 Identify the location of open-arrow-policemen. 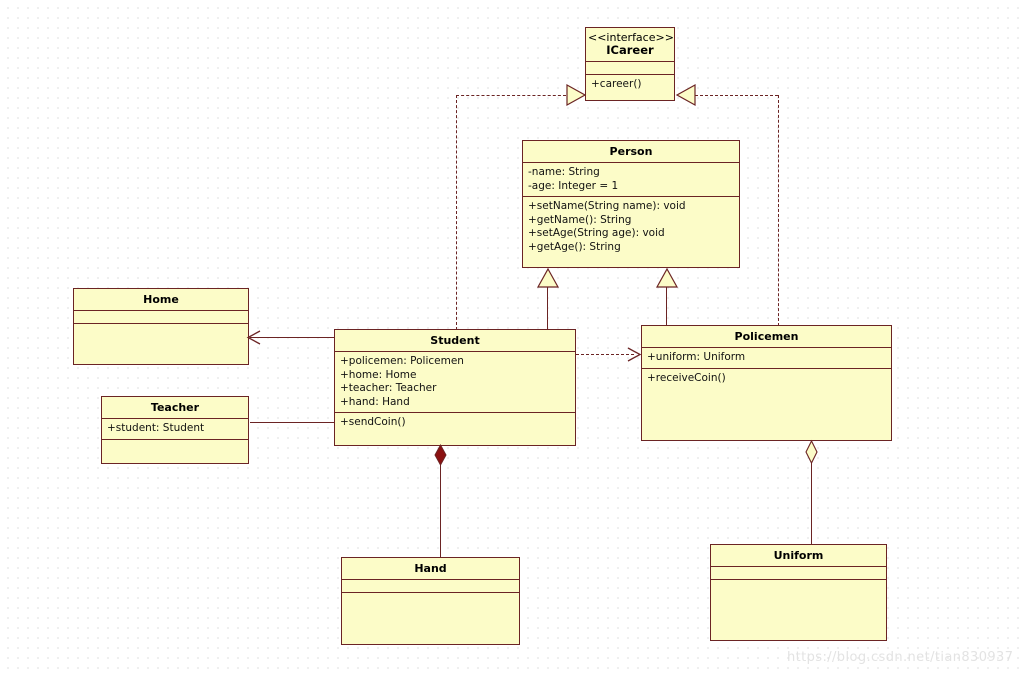
(634, 354).